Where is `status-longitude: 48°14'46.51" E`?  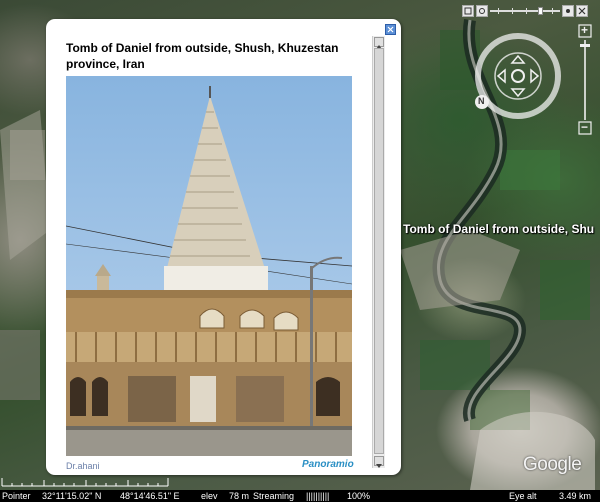 status-longitude: 48°14'46.51" E is located at coordinates (150, 496).